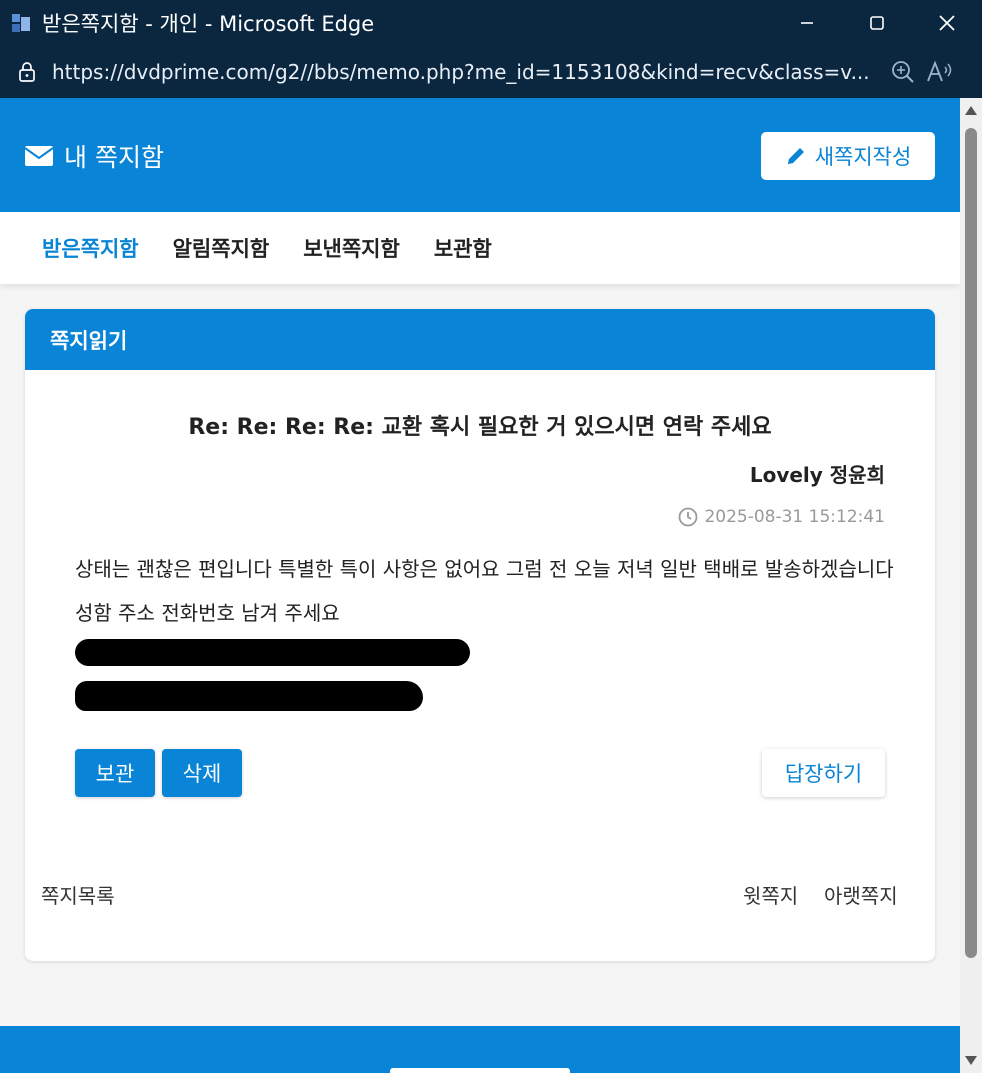 The height and width of the screenshot is (1073, 982). I want to click on read-aloud-icon, so click(939, 71).